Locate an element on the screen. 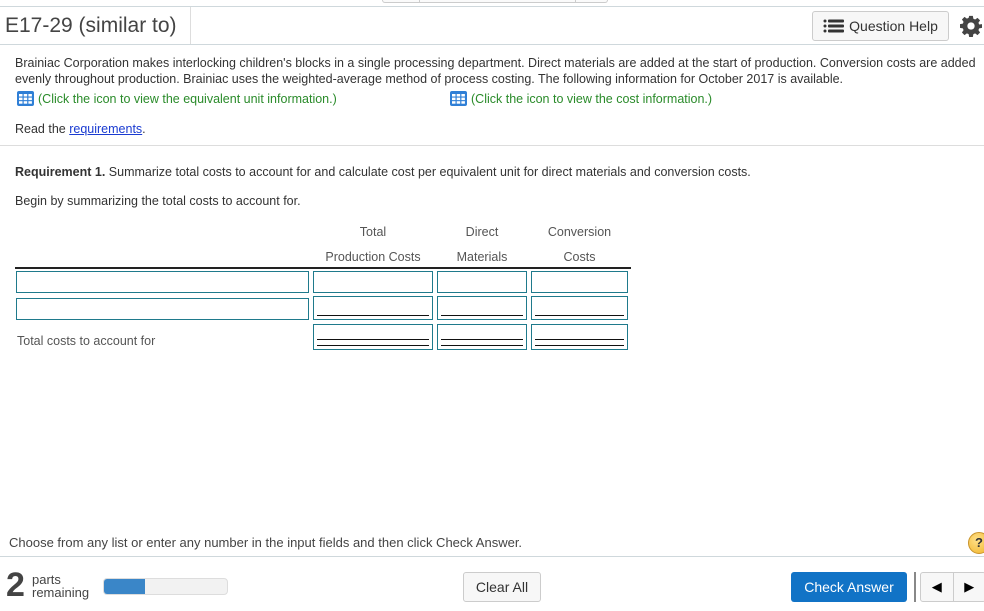  requirements-link: requirements is located at coordinates (105, 129).